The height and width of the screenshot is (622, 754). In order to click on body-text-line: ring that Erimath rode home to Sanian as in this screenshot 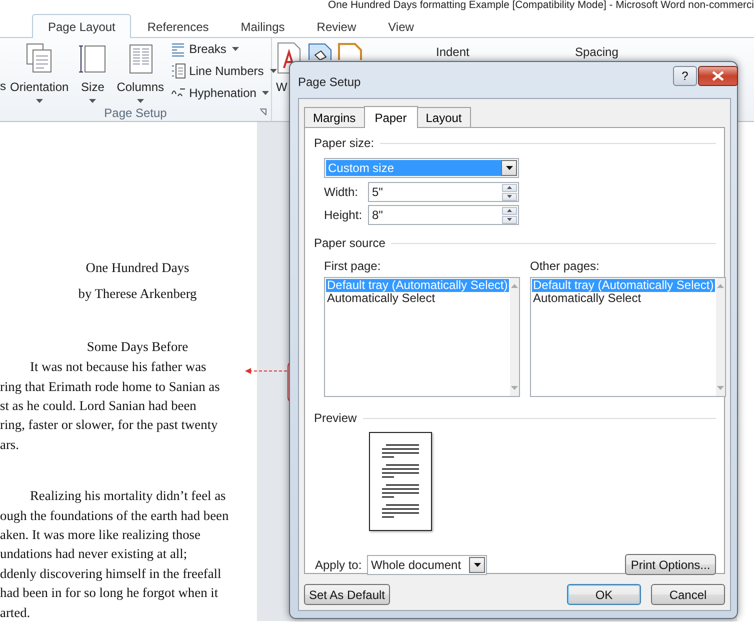, I will do `click(110, 387)`.